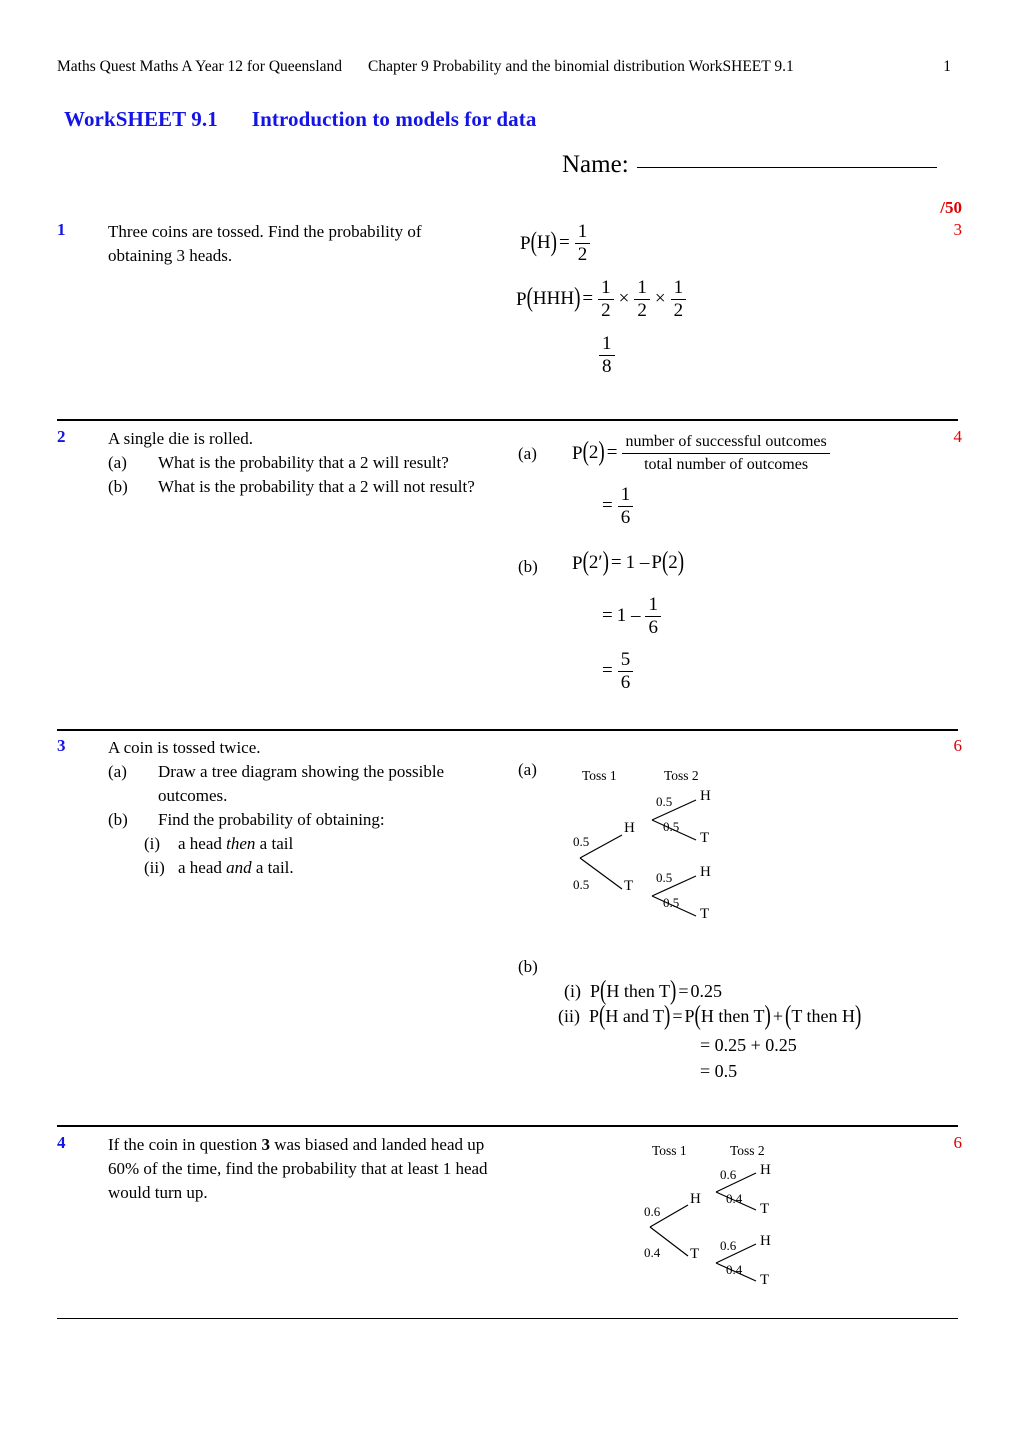  Describe the element at coordinates (705, 872) in the screenshot. I see `tree-node-th: H` at that location.